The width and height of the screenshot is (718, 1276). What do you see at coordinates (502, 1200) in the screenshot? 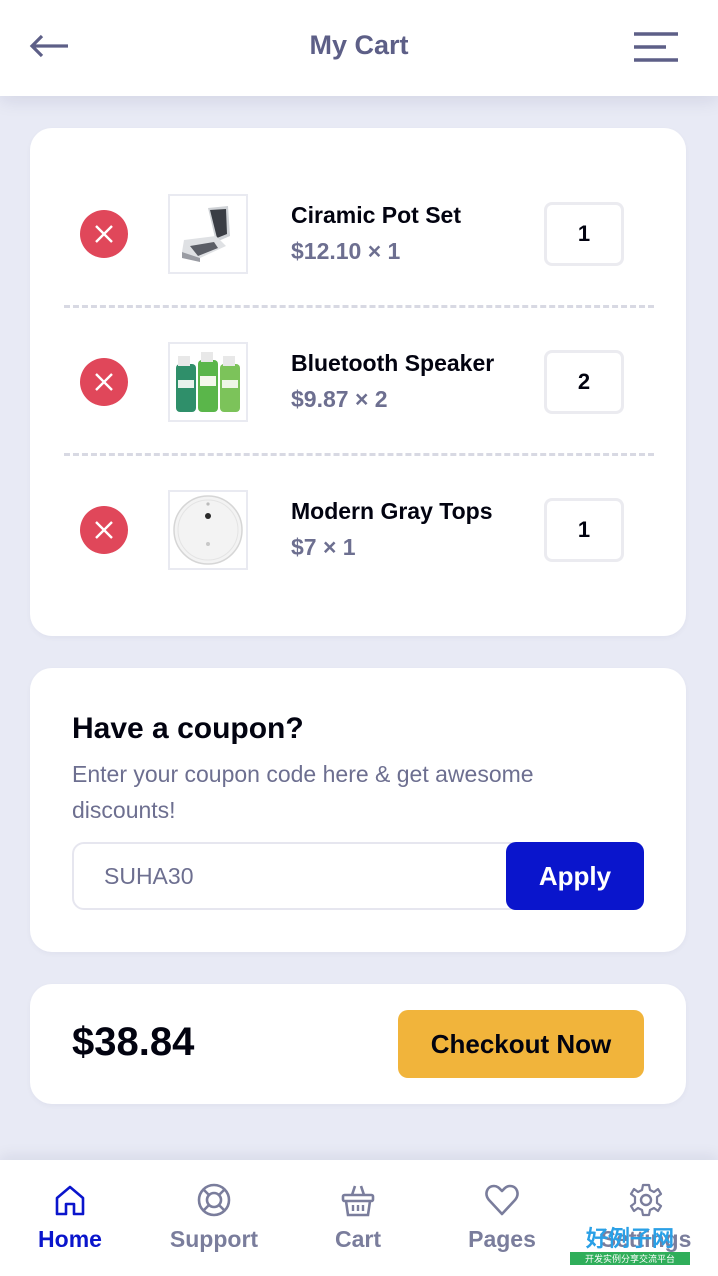
I see `heart-icon` at bounding box center [502, 1200].